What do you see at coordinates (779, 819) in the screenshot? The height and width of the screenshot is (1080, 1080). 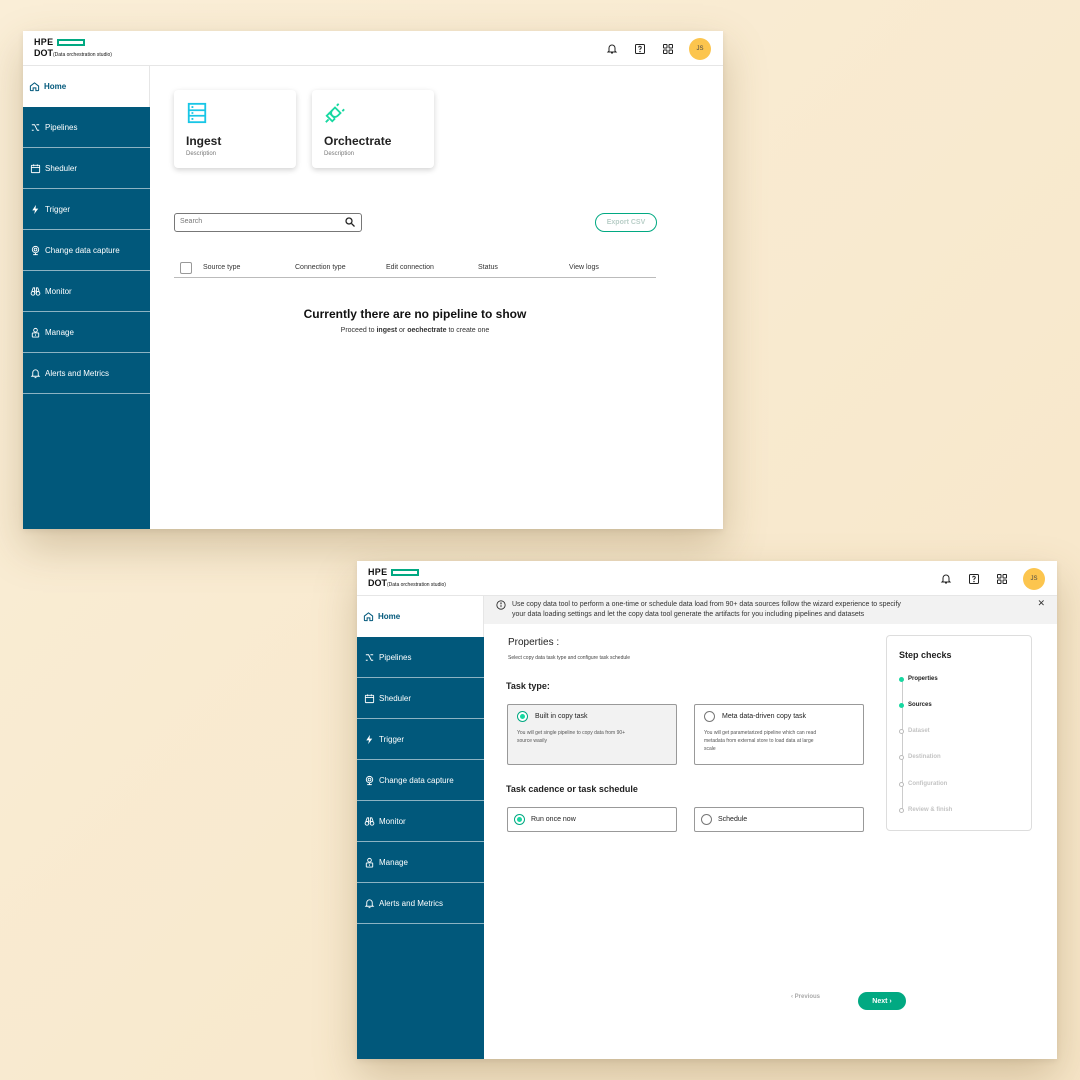 I see `schedule-option: Schedule` at bounding box center [779, 819].